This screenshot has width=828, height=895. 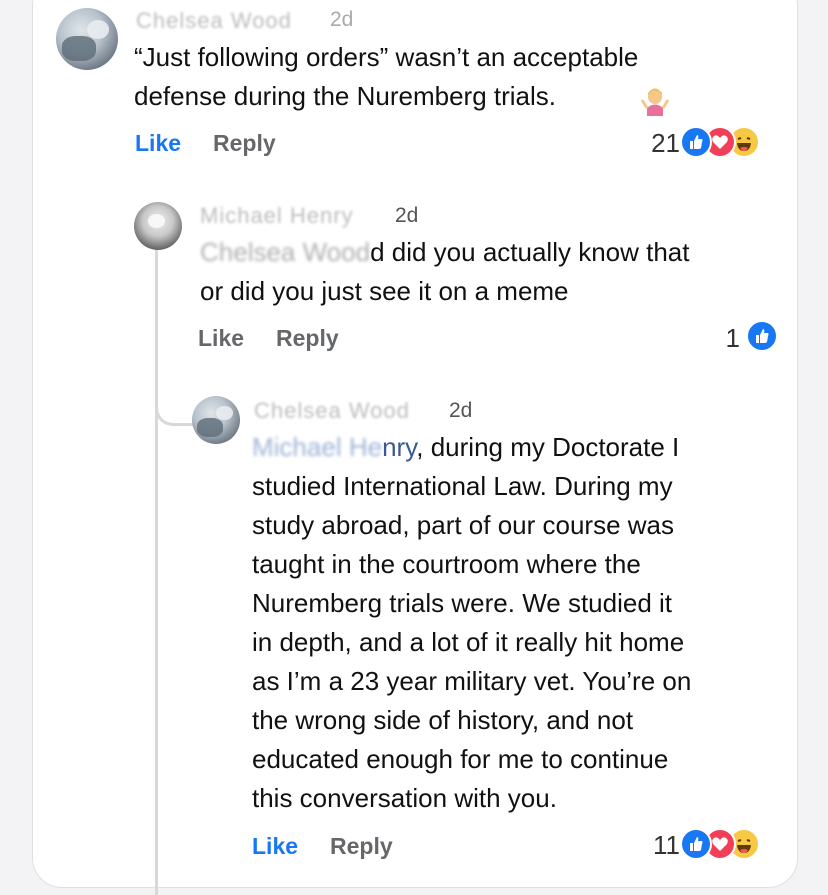 I want to click on reaction-count: 11, so click(x=655, y=845).